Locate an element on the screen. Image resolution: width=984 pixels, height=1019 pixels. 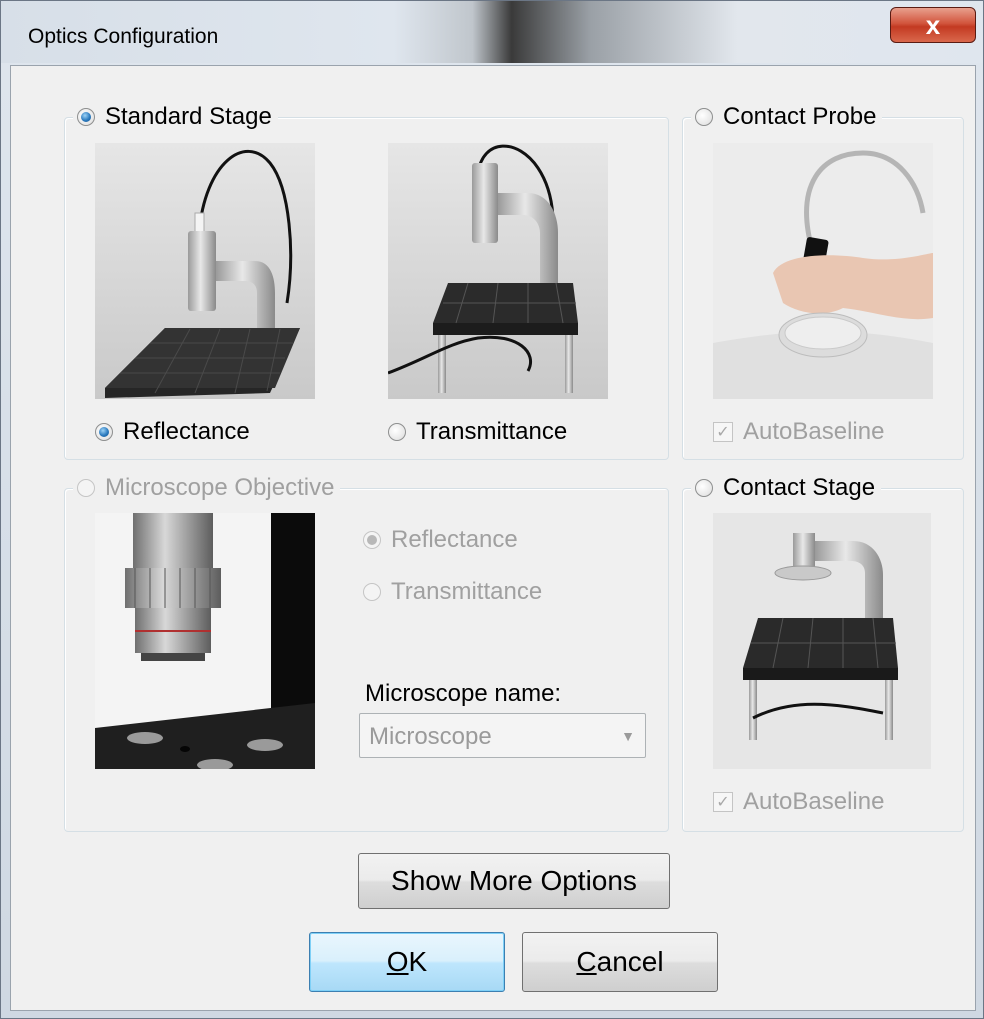
contact-stage-radio-icon is located at coordinates (704, 488).